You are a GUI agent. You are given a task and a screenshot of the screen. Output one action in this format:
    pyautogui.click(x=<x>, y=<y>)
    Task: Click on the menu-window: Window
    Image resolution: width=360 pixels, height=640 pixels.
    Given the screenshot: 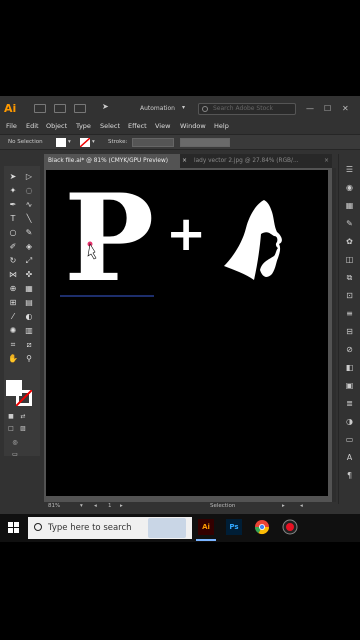 What is the action you would take?
    pyautogui.click(x=193, y=126)
    